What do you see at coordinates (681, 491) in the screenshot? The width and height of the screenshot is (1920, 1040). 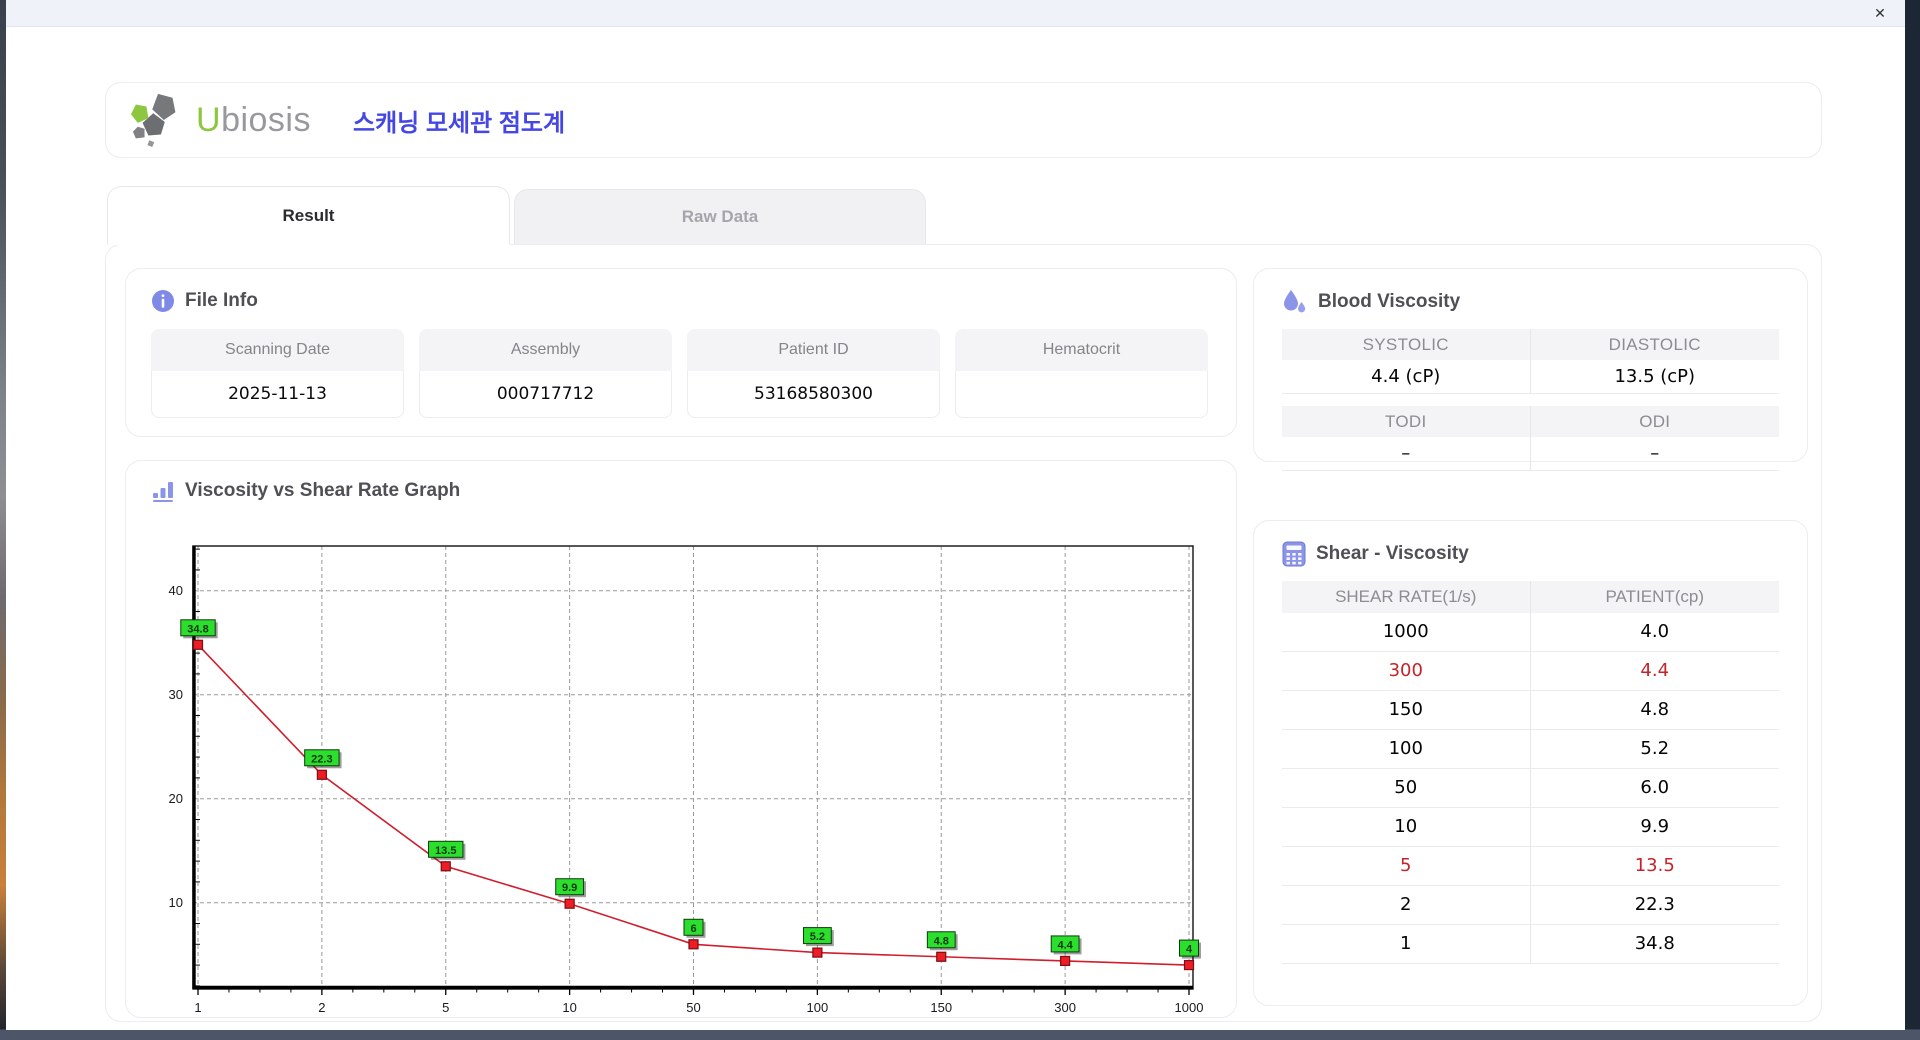 I see `graph-title-row: Viscosity vs Shear Rate Graph` at bounding box center [681, 491].